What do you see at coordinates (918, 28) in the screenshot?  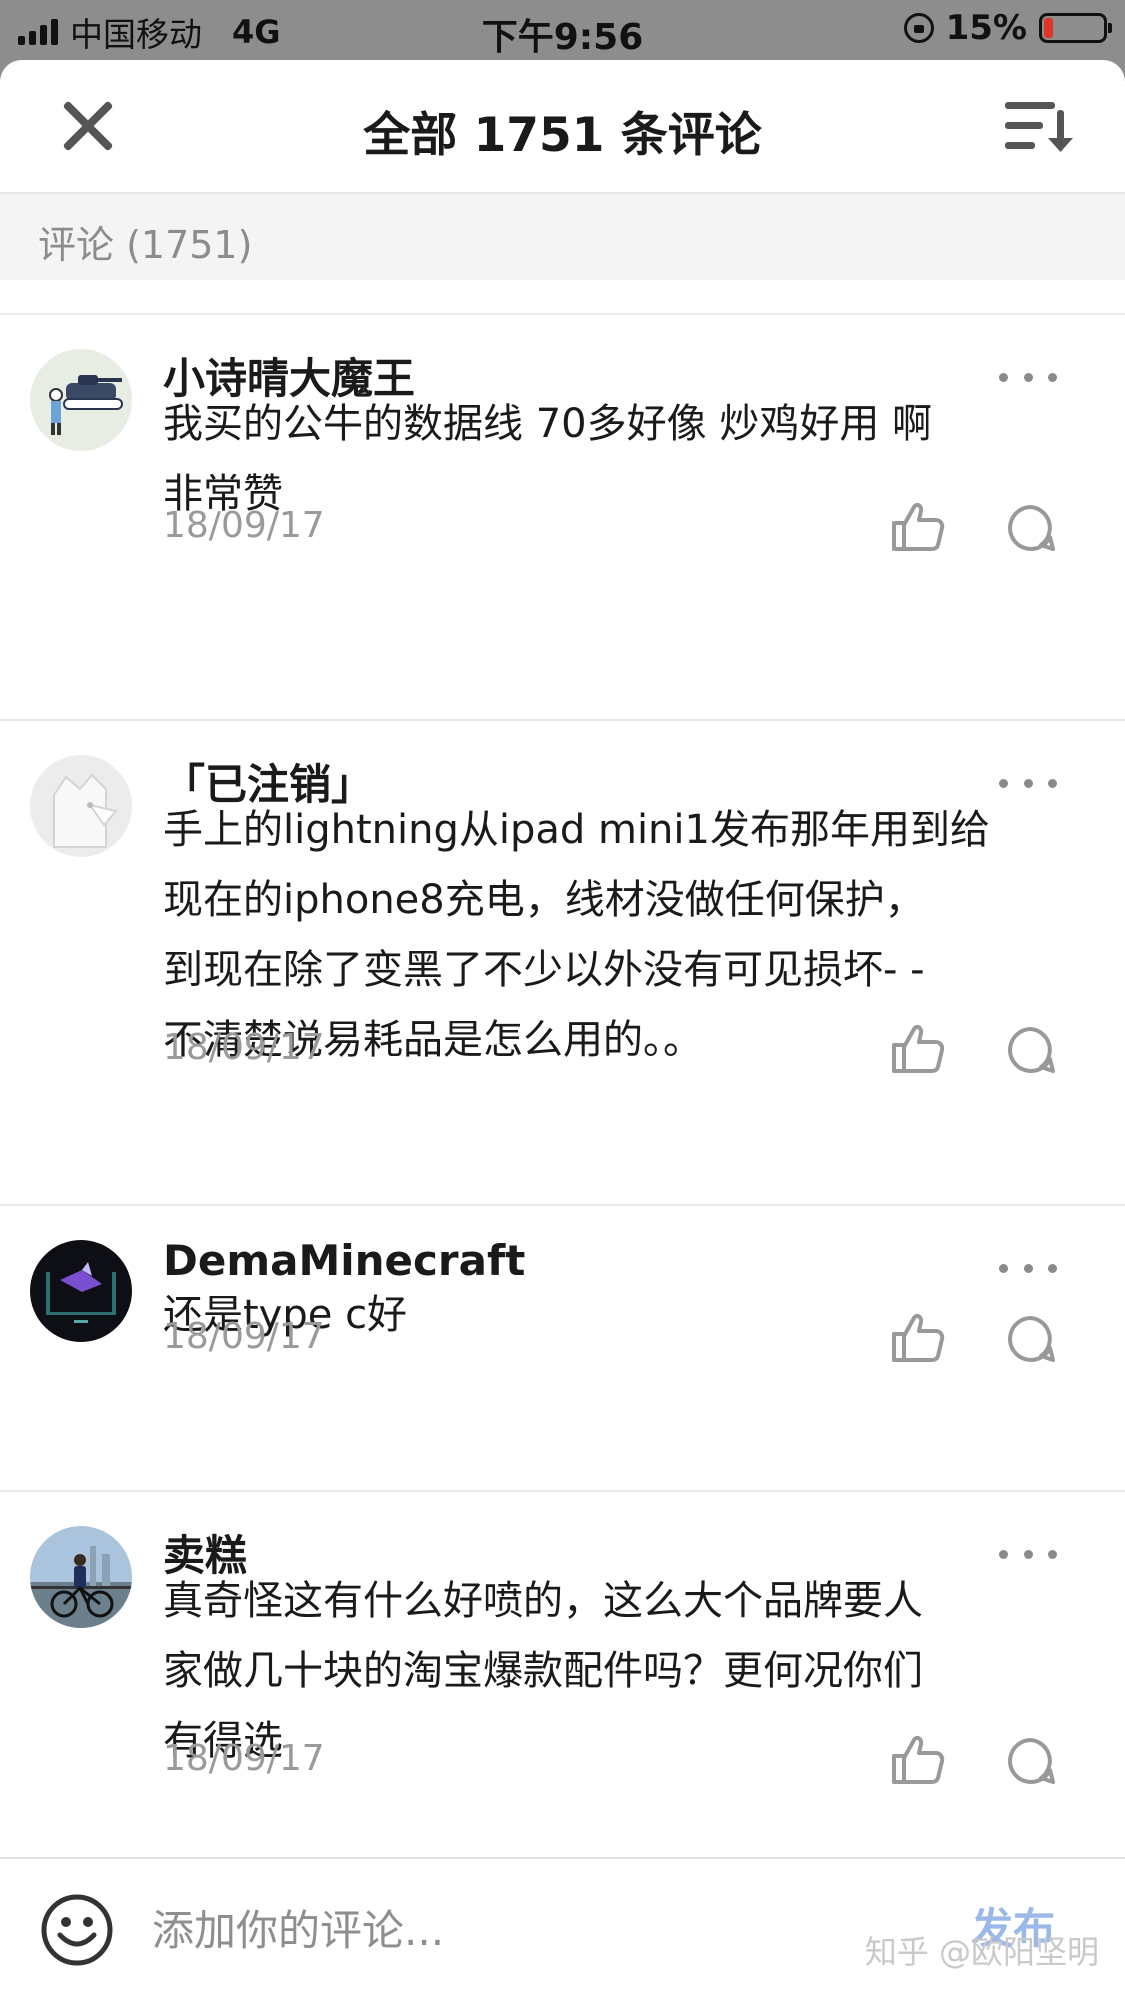 I see `rotation-lock-icon` at bounding box center [918, 28].